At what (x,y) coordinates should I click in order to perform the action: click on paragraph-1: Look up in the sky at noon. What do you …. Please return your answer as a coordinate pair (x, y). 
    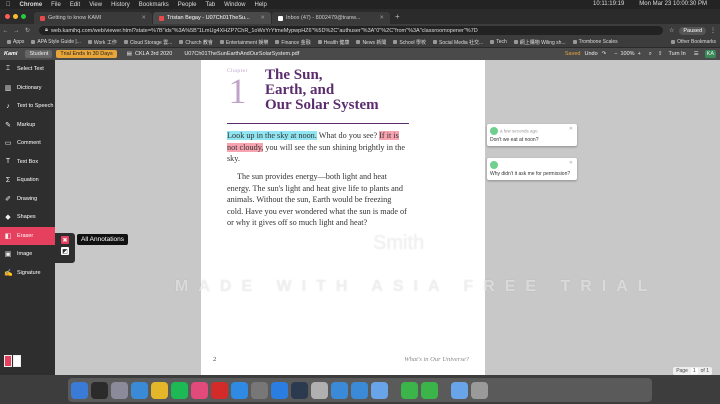
    Looking at the image, I should click on (318, 147).